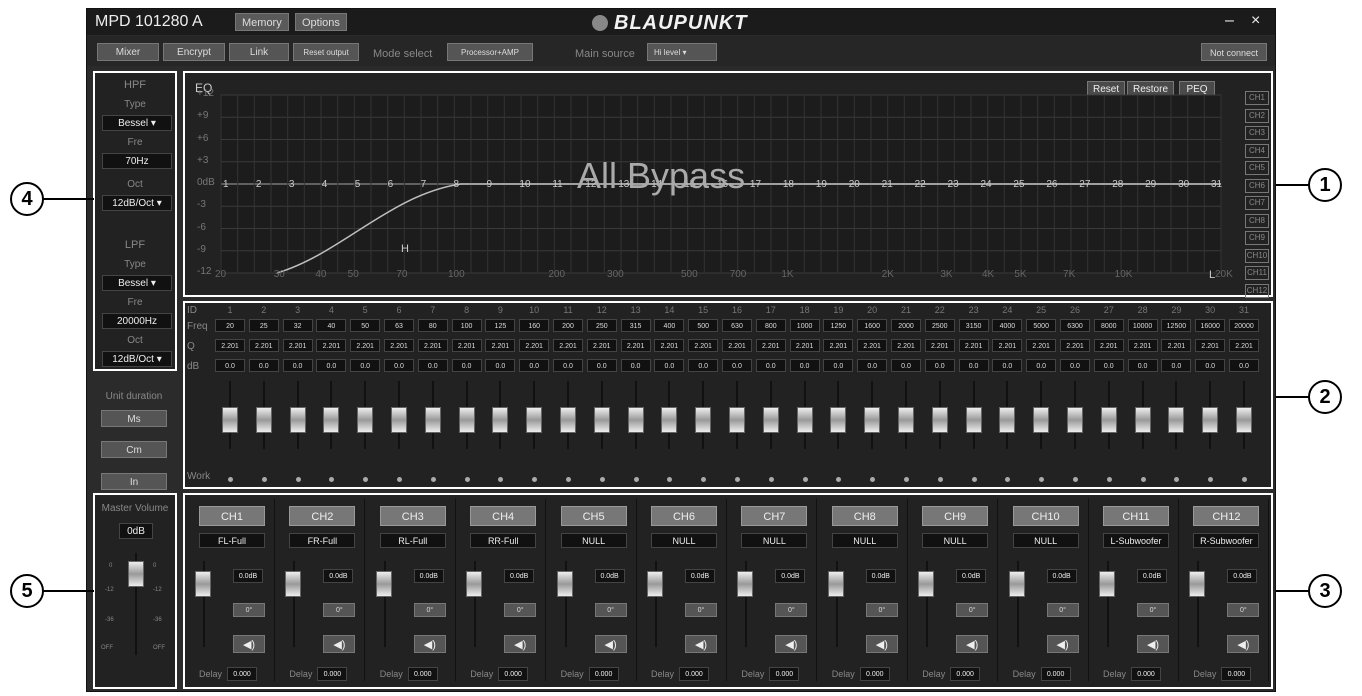  Describe the element at coordinates (292, 184) in the screenshot. I see `eq-band-point: 3` at that location.